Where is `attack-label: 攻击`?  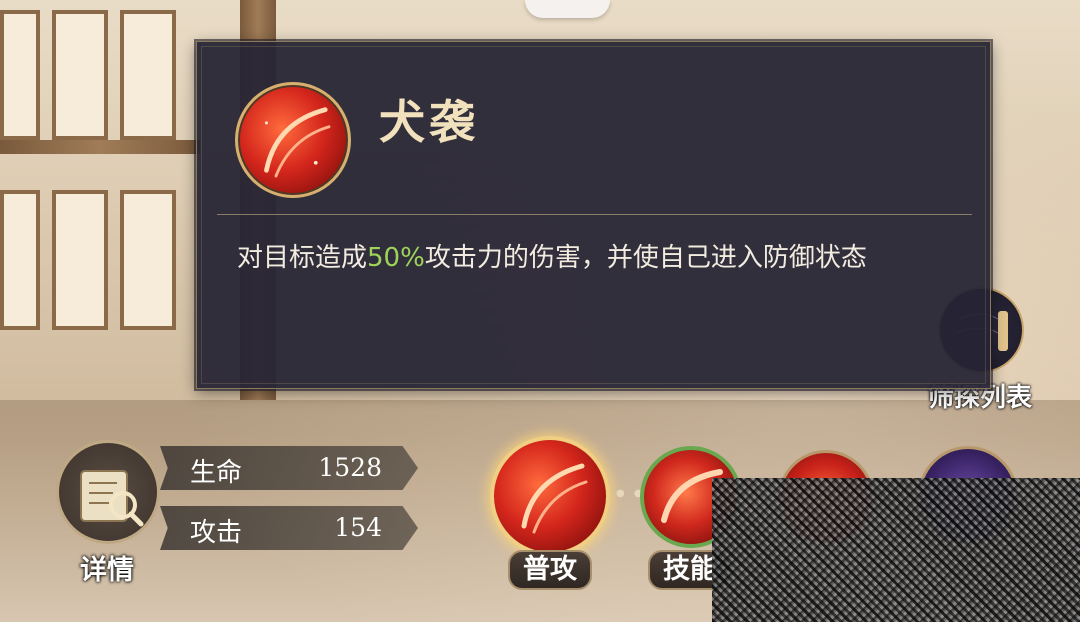 attack-label: 攻击 is located at coordinates (216, 533).